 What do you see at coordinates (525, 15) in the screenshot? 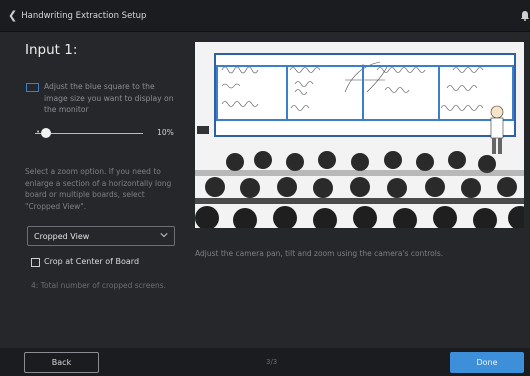
I see `bell-icon` at bounding box center [525, 15].